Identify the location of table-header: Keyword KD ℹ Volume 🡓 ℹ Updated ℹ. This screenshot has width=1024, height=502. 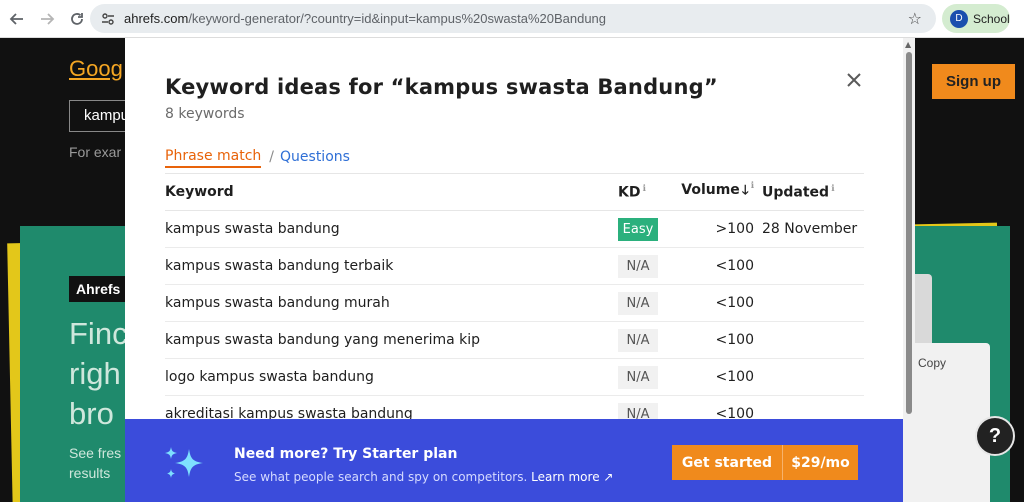
(514, 192).